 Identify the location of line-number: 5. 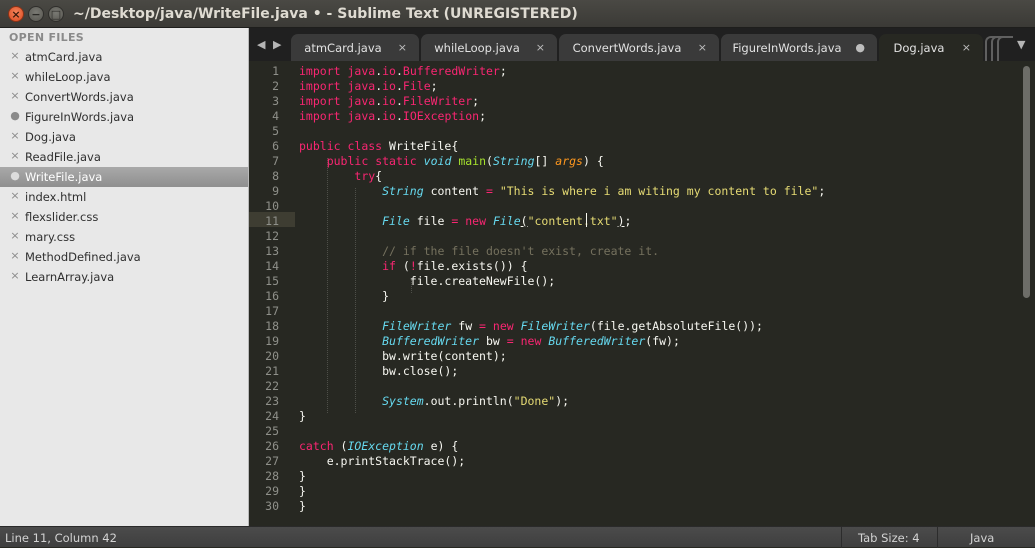
(275, 131).